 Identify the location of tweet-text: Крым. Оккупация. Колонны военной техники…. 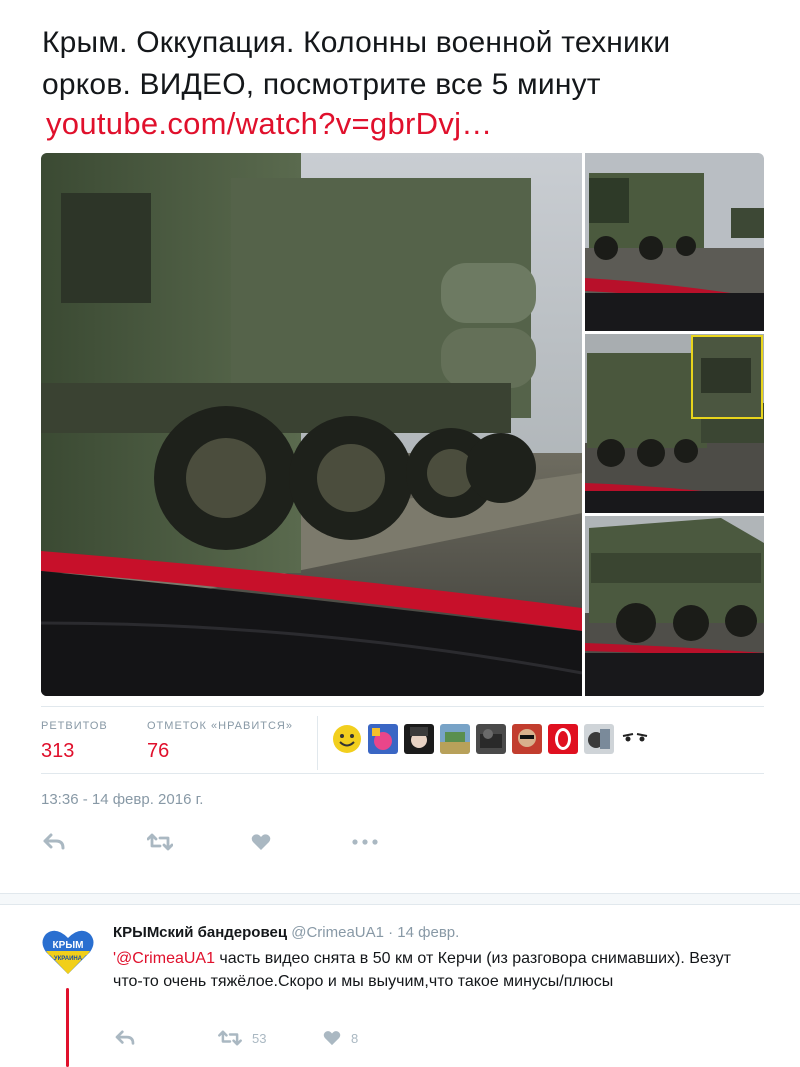
(412, 64).